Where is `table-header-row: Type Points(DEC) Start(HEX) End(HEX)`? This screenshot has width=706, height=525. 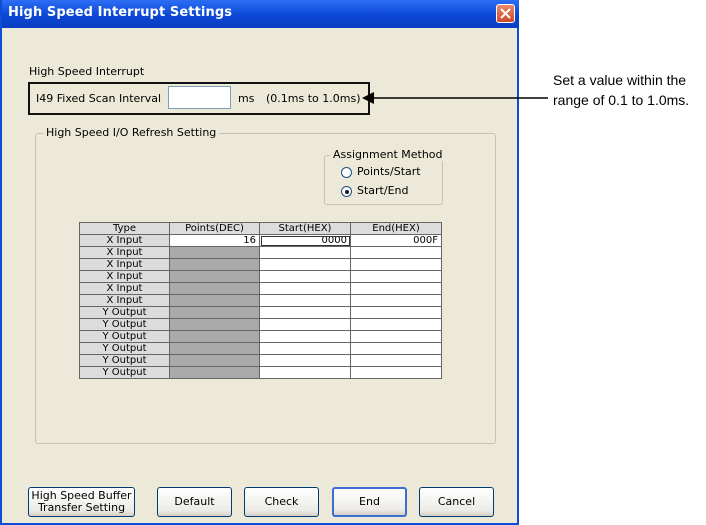 table-header-row: Type Points(DEC) Start(HEX) End(HEX) is located at coordinates (260, 228).